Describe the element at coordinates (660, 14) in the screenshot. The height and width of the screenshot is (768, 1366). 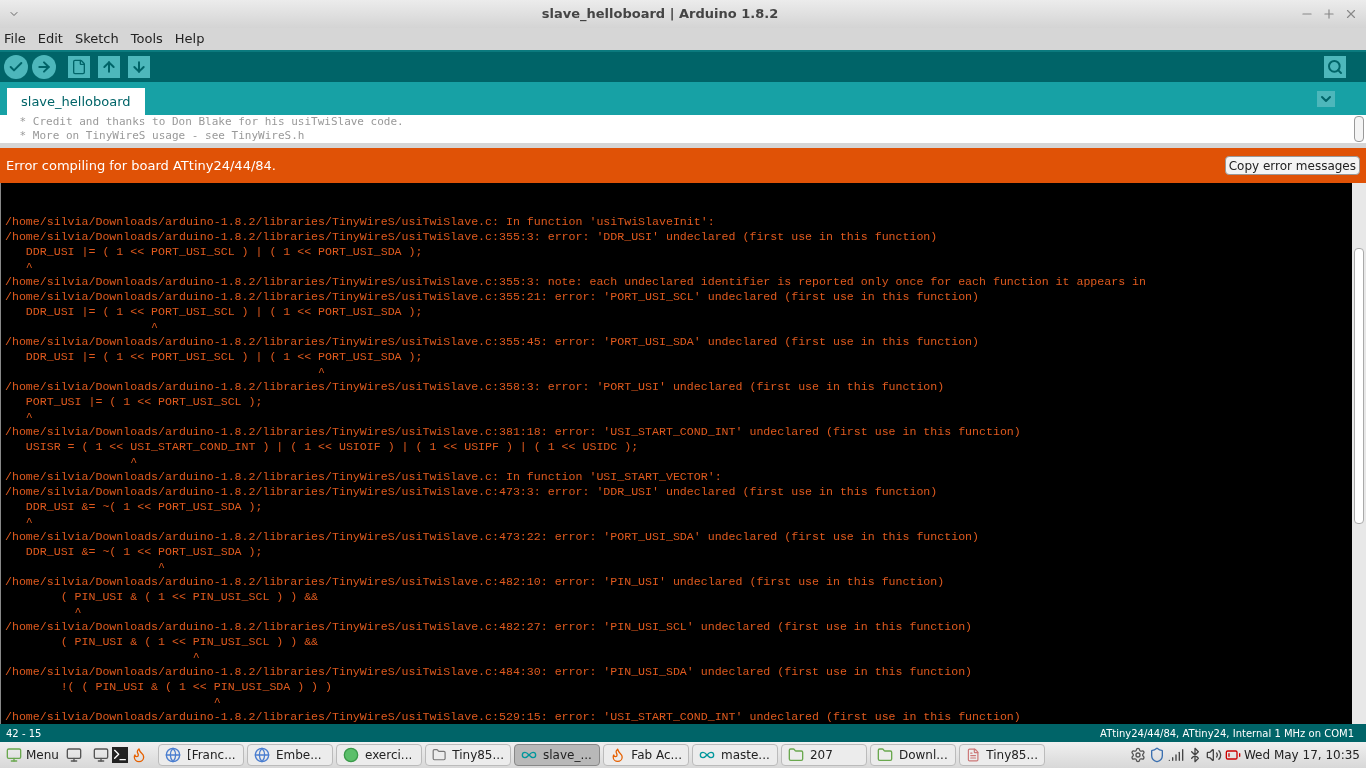
I see `window-title: slave_helloboard | Arduino 1.8.2` at that location.